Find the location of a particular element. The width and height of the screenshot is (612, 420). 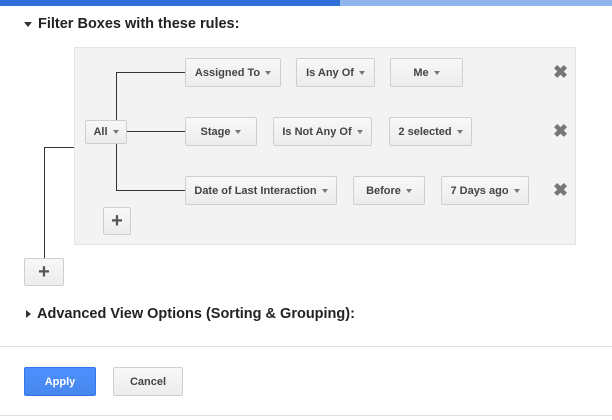

combinator-label: All is located at coordinates (100, 132).